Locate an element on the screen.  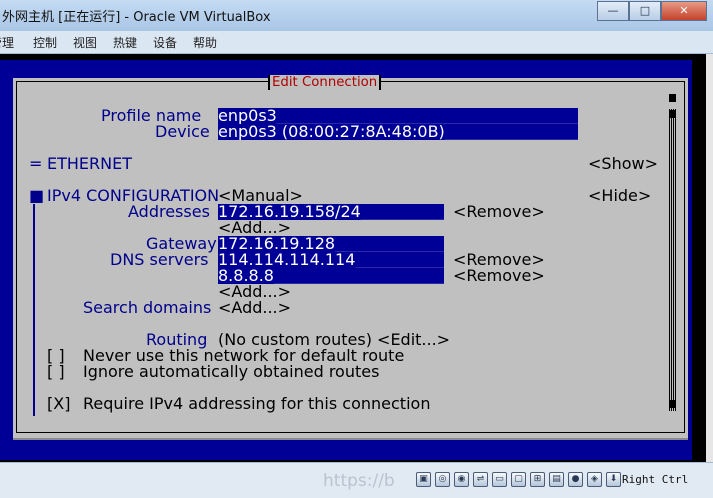
network-icon: ⊞ is located at coordinates (537, 479).